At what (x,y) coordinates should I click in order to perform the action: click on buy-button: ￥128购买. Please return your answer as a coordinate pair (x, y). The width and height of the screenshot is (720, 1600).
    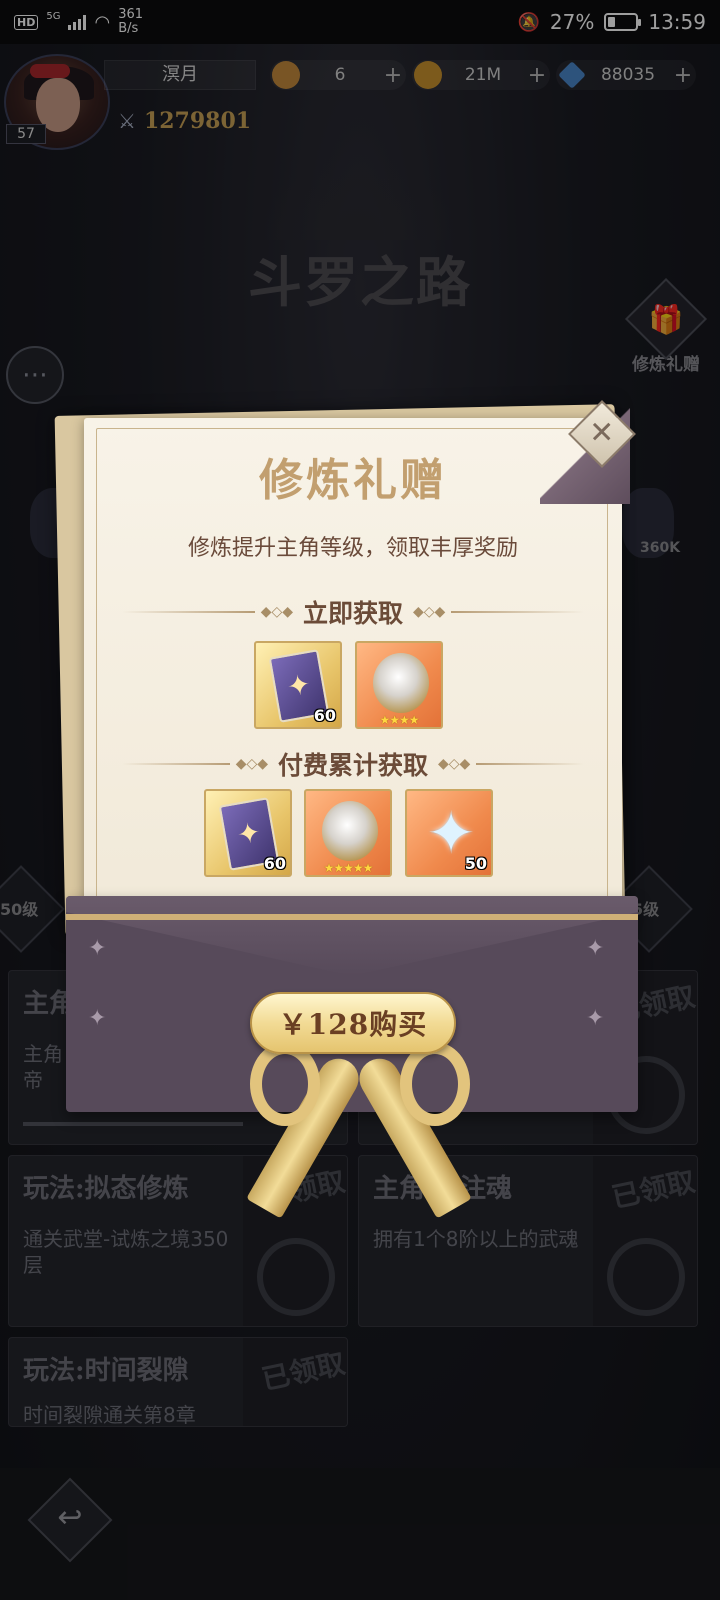
    Looking at the image, I should click on (353, 1023).